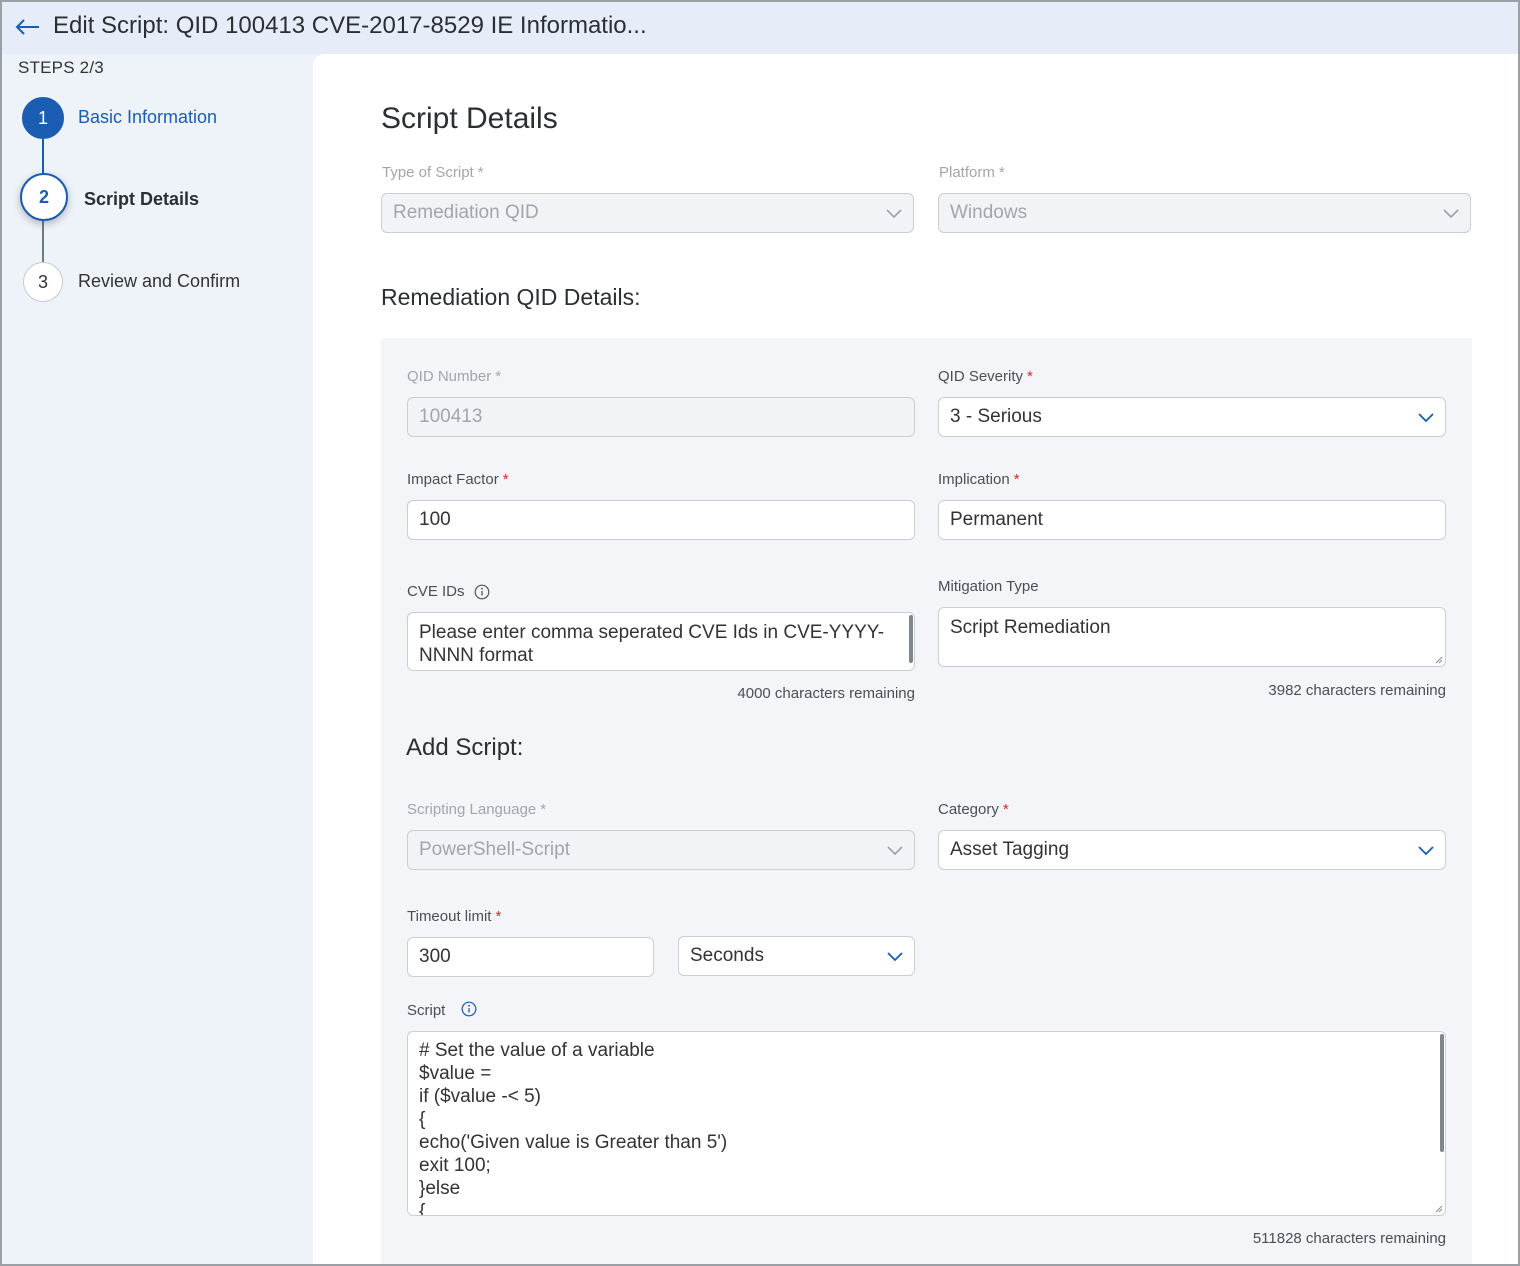 The width and height of the screenshot is (1520, 1266). Describe the element at coordinates (796, 956) in the screenshot. I see `timeout-unit-select: Seconds` at that location.